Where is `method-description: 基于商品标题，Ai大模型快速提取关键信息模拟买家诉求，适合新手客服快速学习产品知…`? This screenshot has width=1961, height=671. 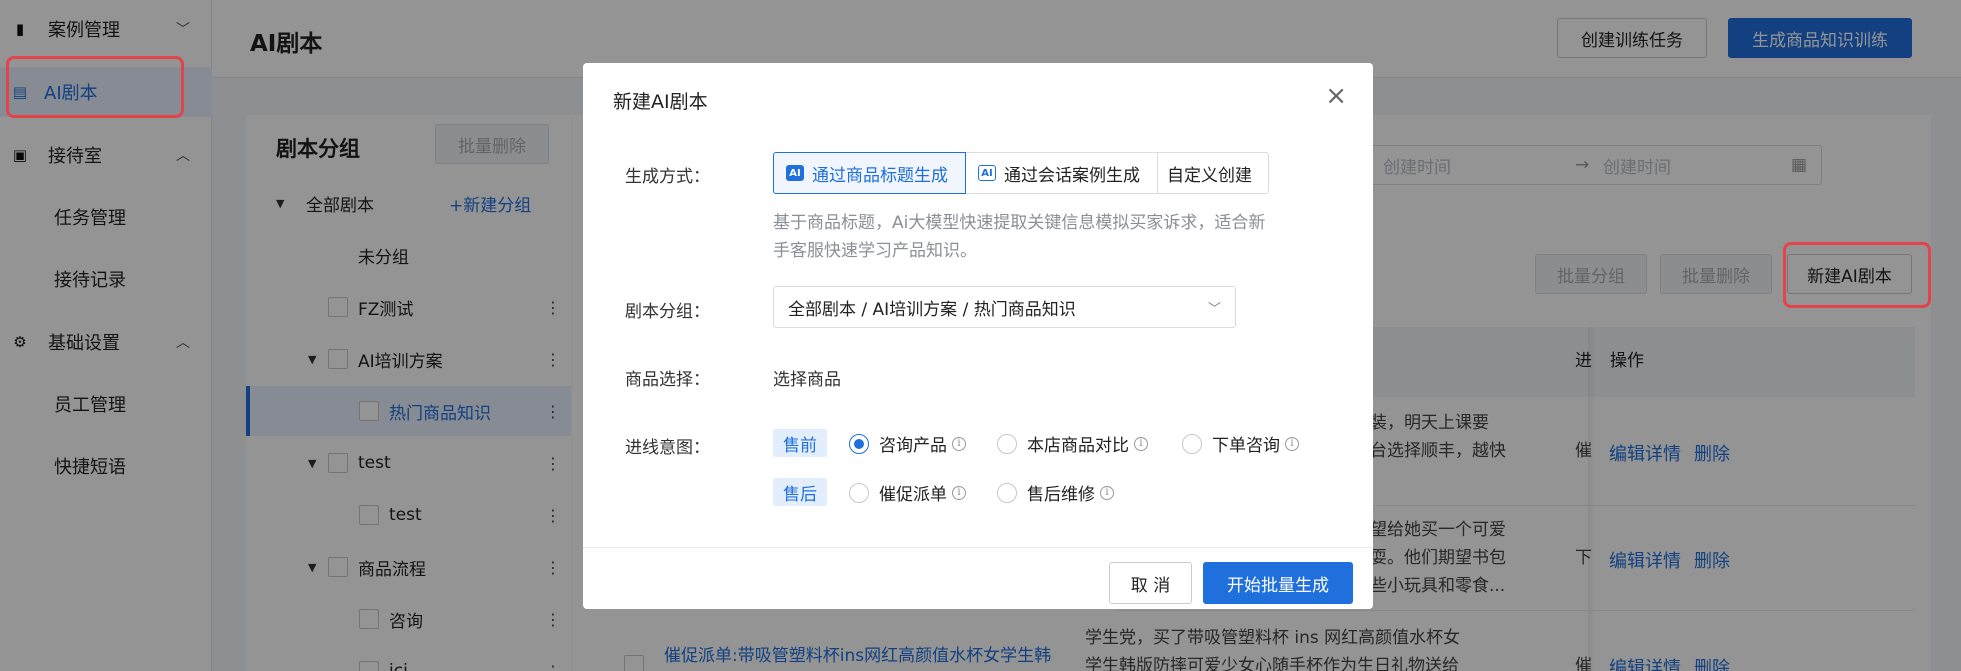 method-description: 基于商品标题，Ai大模型快速提取关键信息模拟买家诉求，适合新手客服快速学习产品知… is located at coordinates (1019, 237).